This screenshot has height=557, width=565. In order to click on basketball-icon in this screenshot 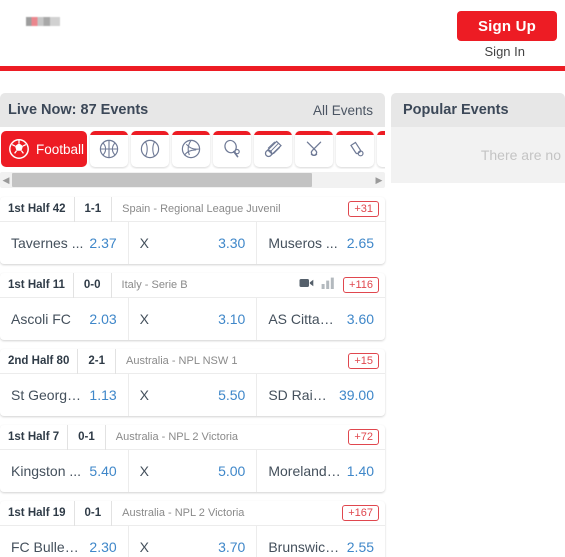, I will do `click(109, 149)`.